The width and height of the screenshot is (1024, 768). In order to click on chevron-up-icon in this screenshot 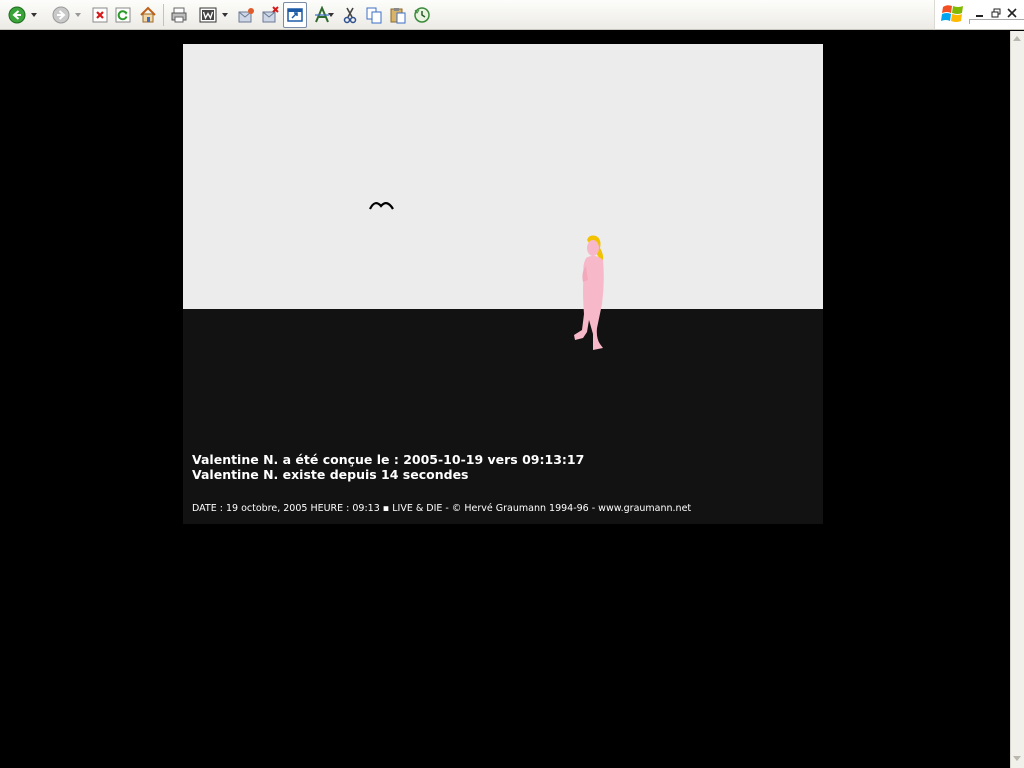, I will do `click(1017, 38)`.